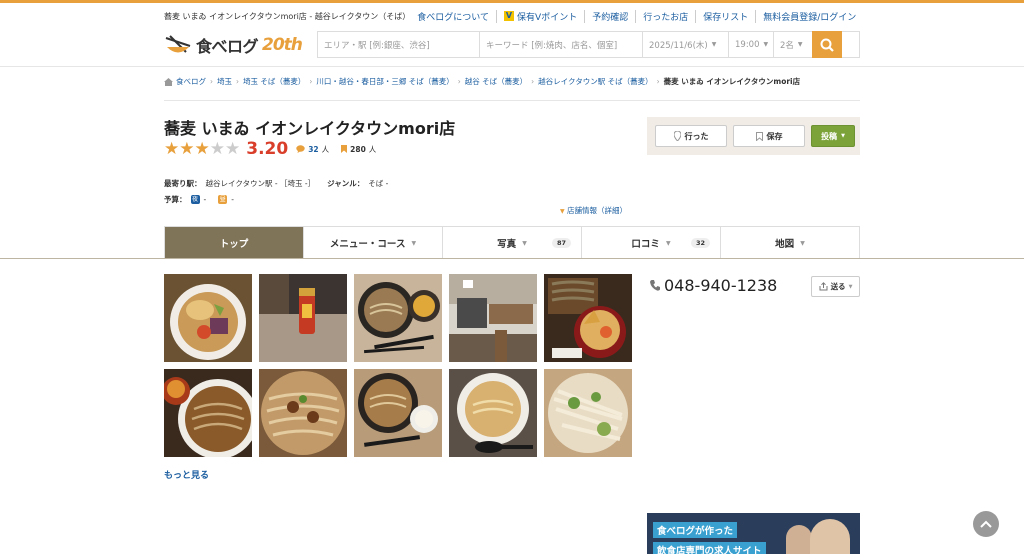 Image resolution: width=1024 pixels, height=554 pixels. Describe the element at coordinates (751, 44) in the screenshot. I see `time-select: 19:00 ▼` at that location.